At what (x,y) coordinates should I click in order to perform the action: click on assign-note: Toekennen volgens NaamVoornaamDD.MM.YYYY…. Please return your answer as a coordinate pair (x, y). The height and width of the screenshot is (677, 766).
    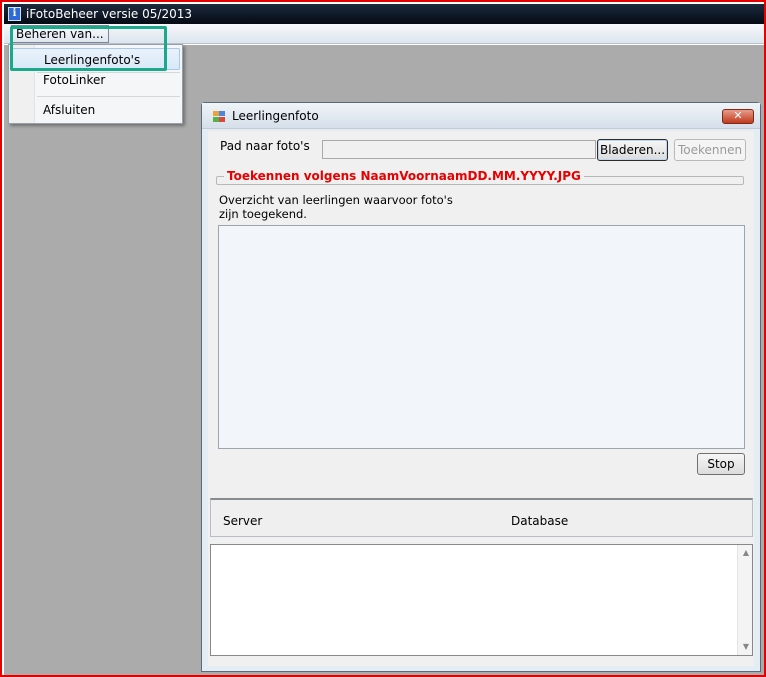
    Looking at the image, I should click on (404, 176).